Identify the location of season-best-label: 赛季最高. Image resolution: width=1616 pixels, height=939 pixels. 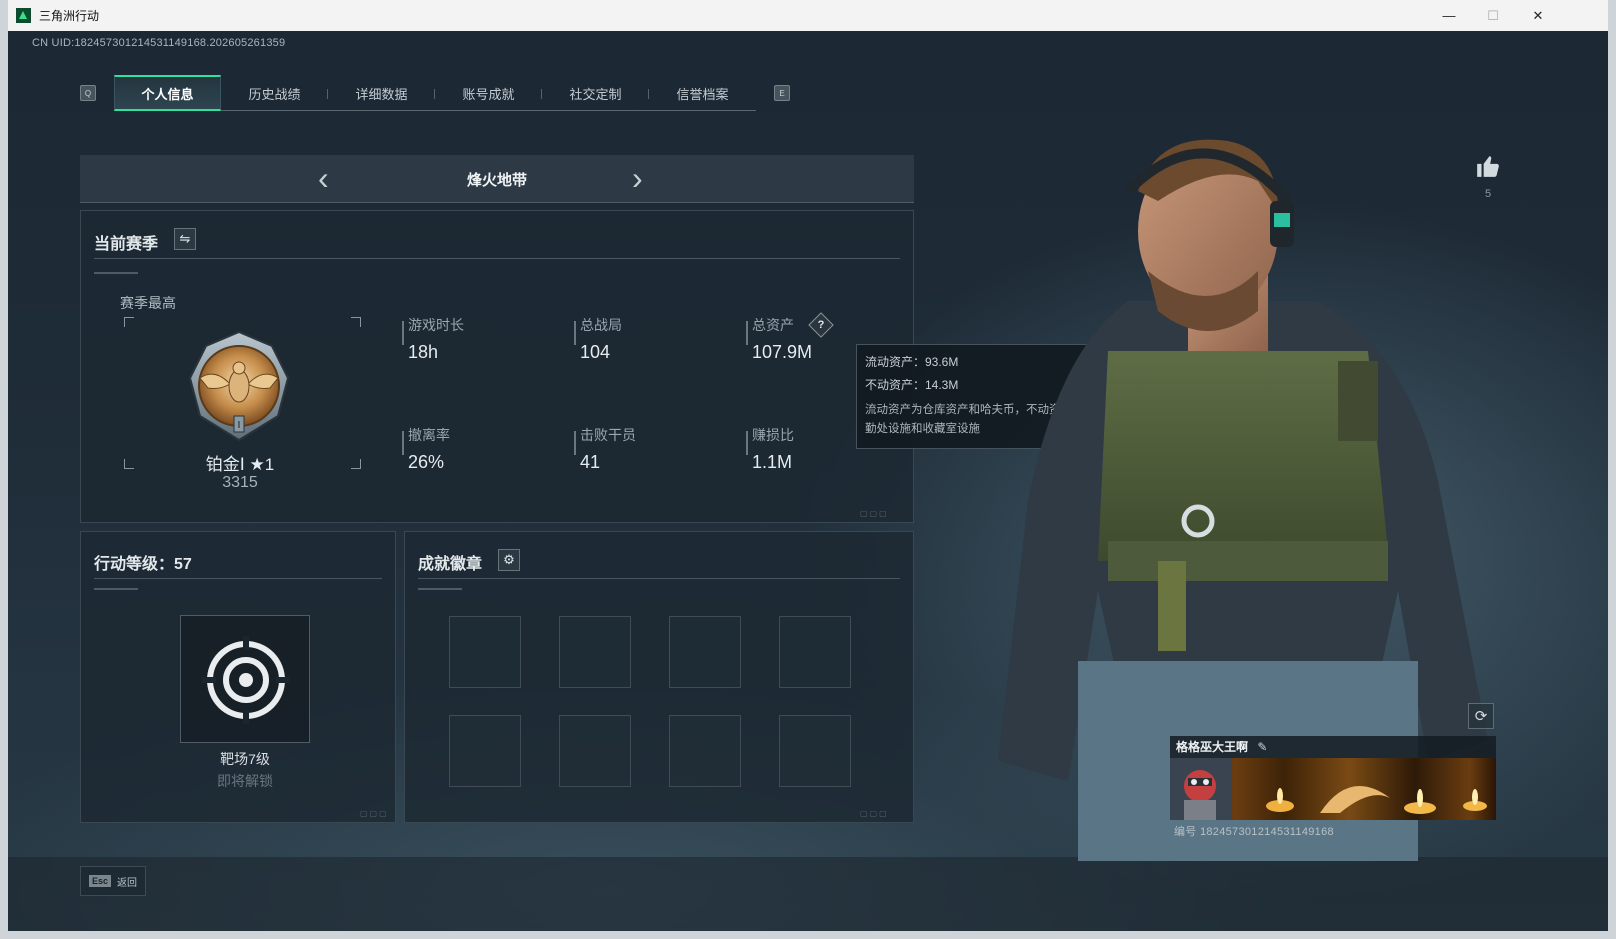
(148, 303).